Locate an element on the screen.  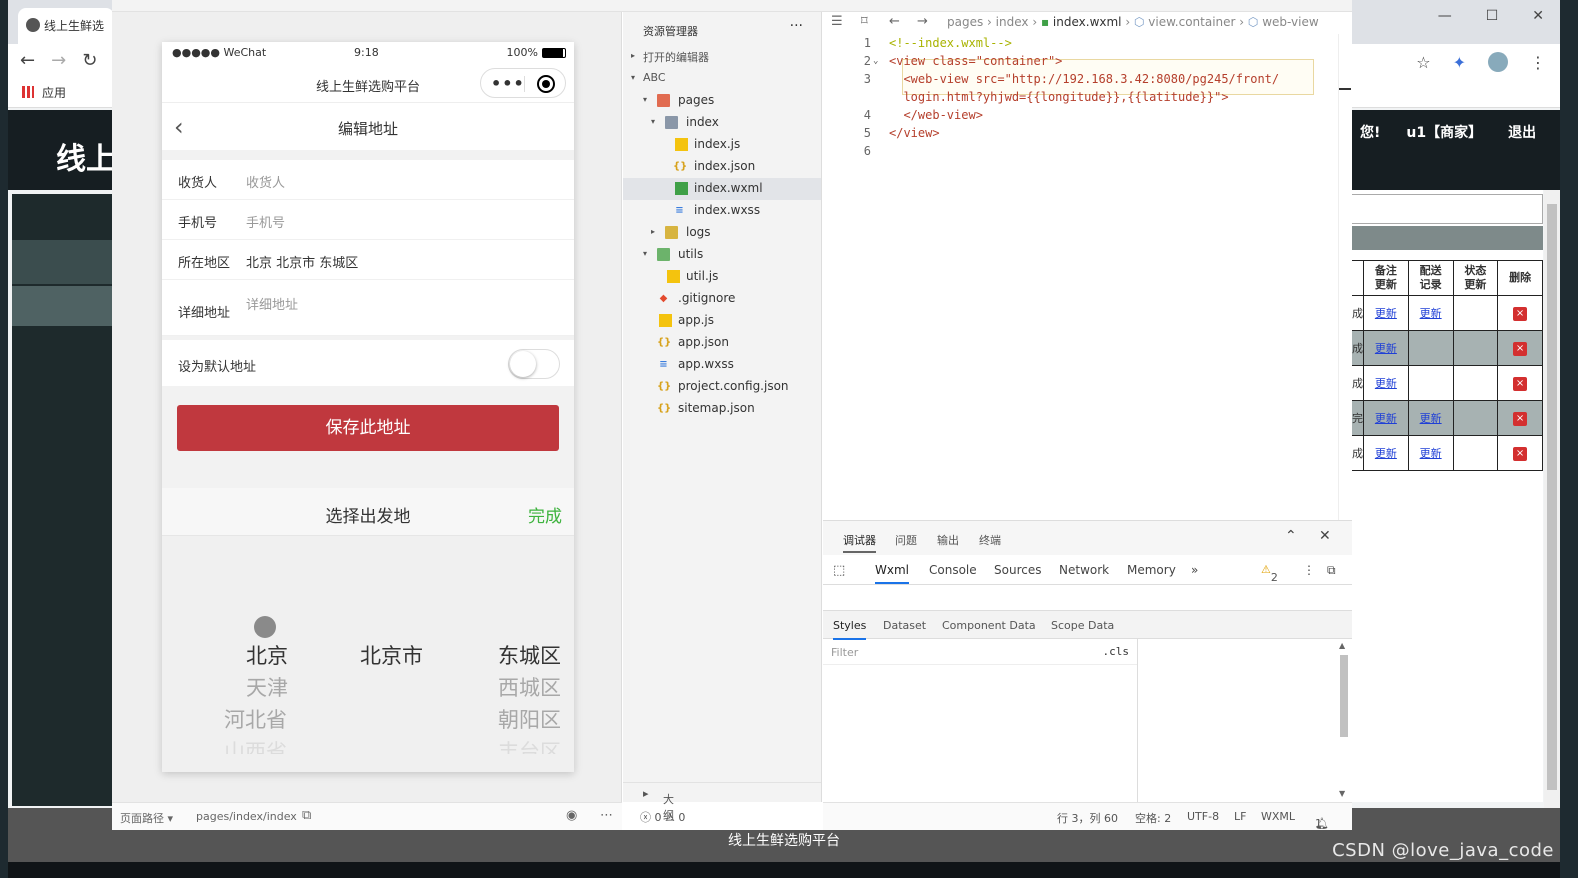
picker-option: 东城区 is located at coordinates (529, 656).